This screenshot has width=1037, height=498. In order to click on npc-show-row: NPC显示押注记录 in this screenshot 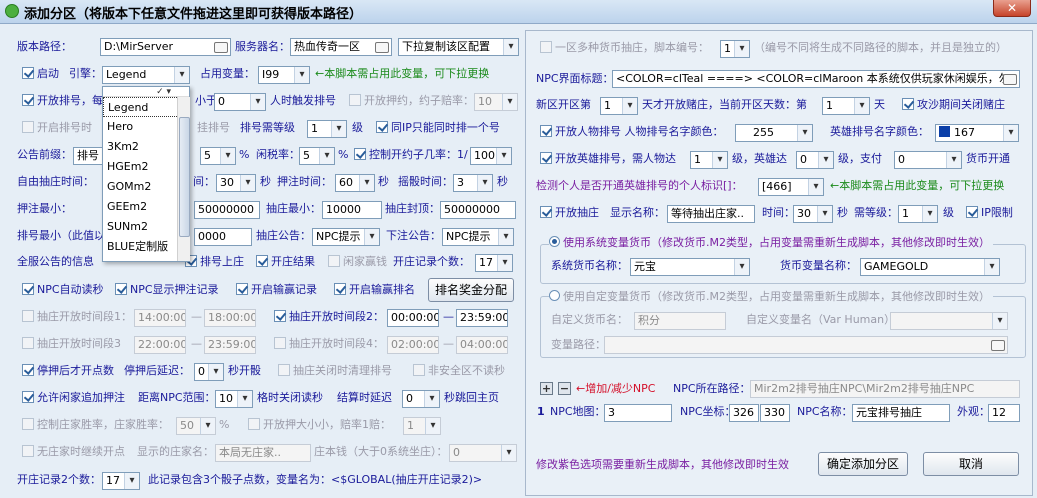, I will do `click(167, 290)`.